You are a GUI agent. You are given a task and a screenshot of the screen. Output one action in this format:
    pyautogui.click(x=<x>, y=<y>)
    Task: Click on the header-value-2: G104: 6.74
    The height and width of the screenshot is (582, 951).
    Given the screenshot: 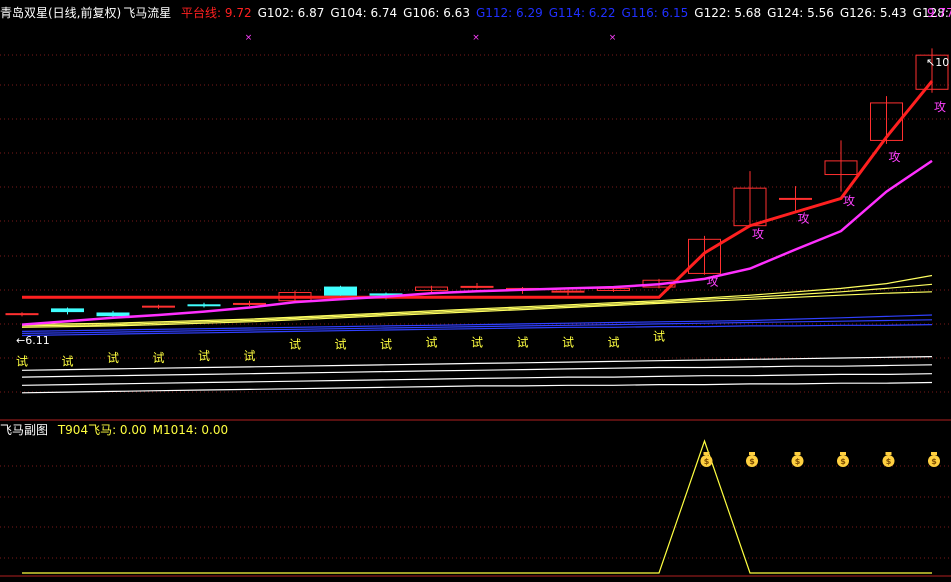 What is the action you would take?
    pyautogui.click(x=364, y=13)
    